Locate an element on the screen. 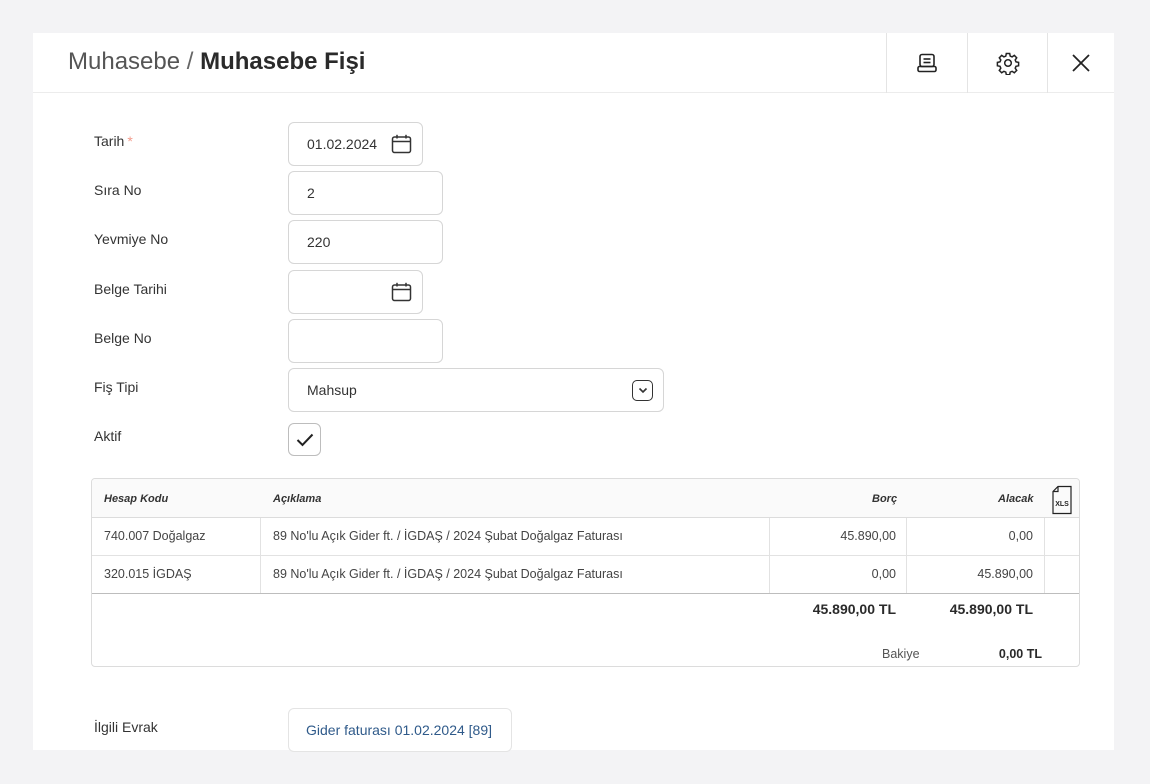  dropdown-button is located at coordinates (642, 390).